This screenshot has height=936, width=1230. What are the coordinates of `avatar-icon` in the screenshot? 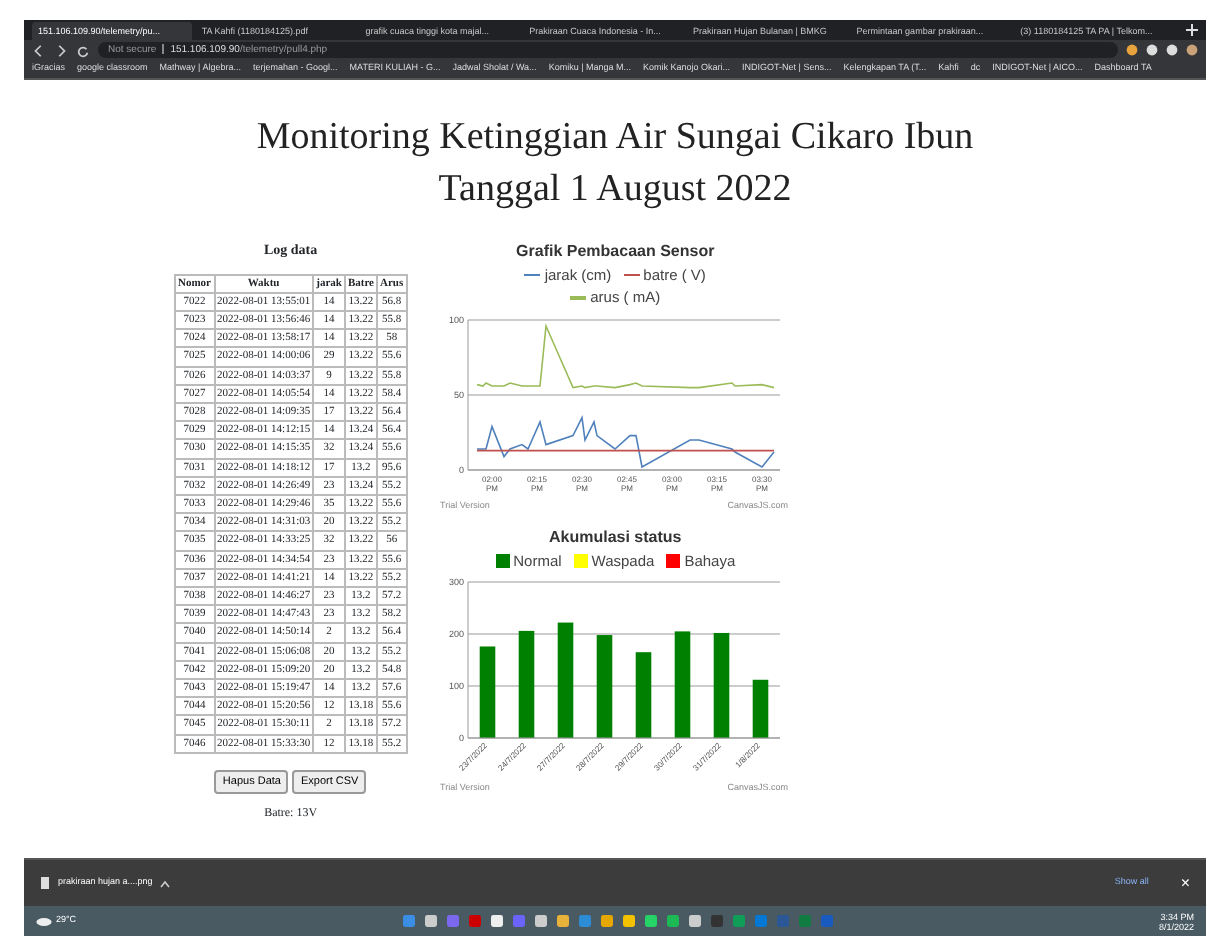 It's located at (1192, 50).